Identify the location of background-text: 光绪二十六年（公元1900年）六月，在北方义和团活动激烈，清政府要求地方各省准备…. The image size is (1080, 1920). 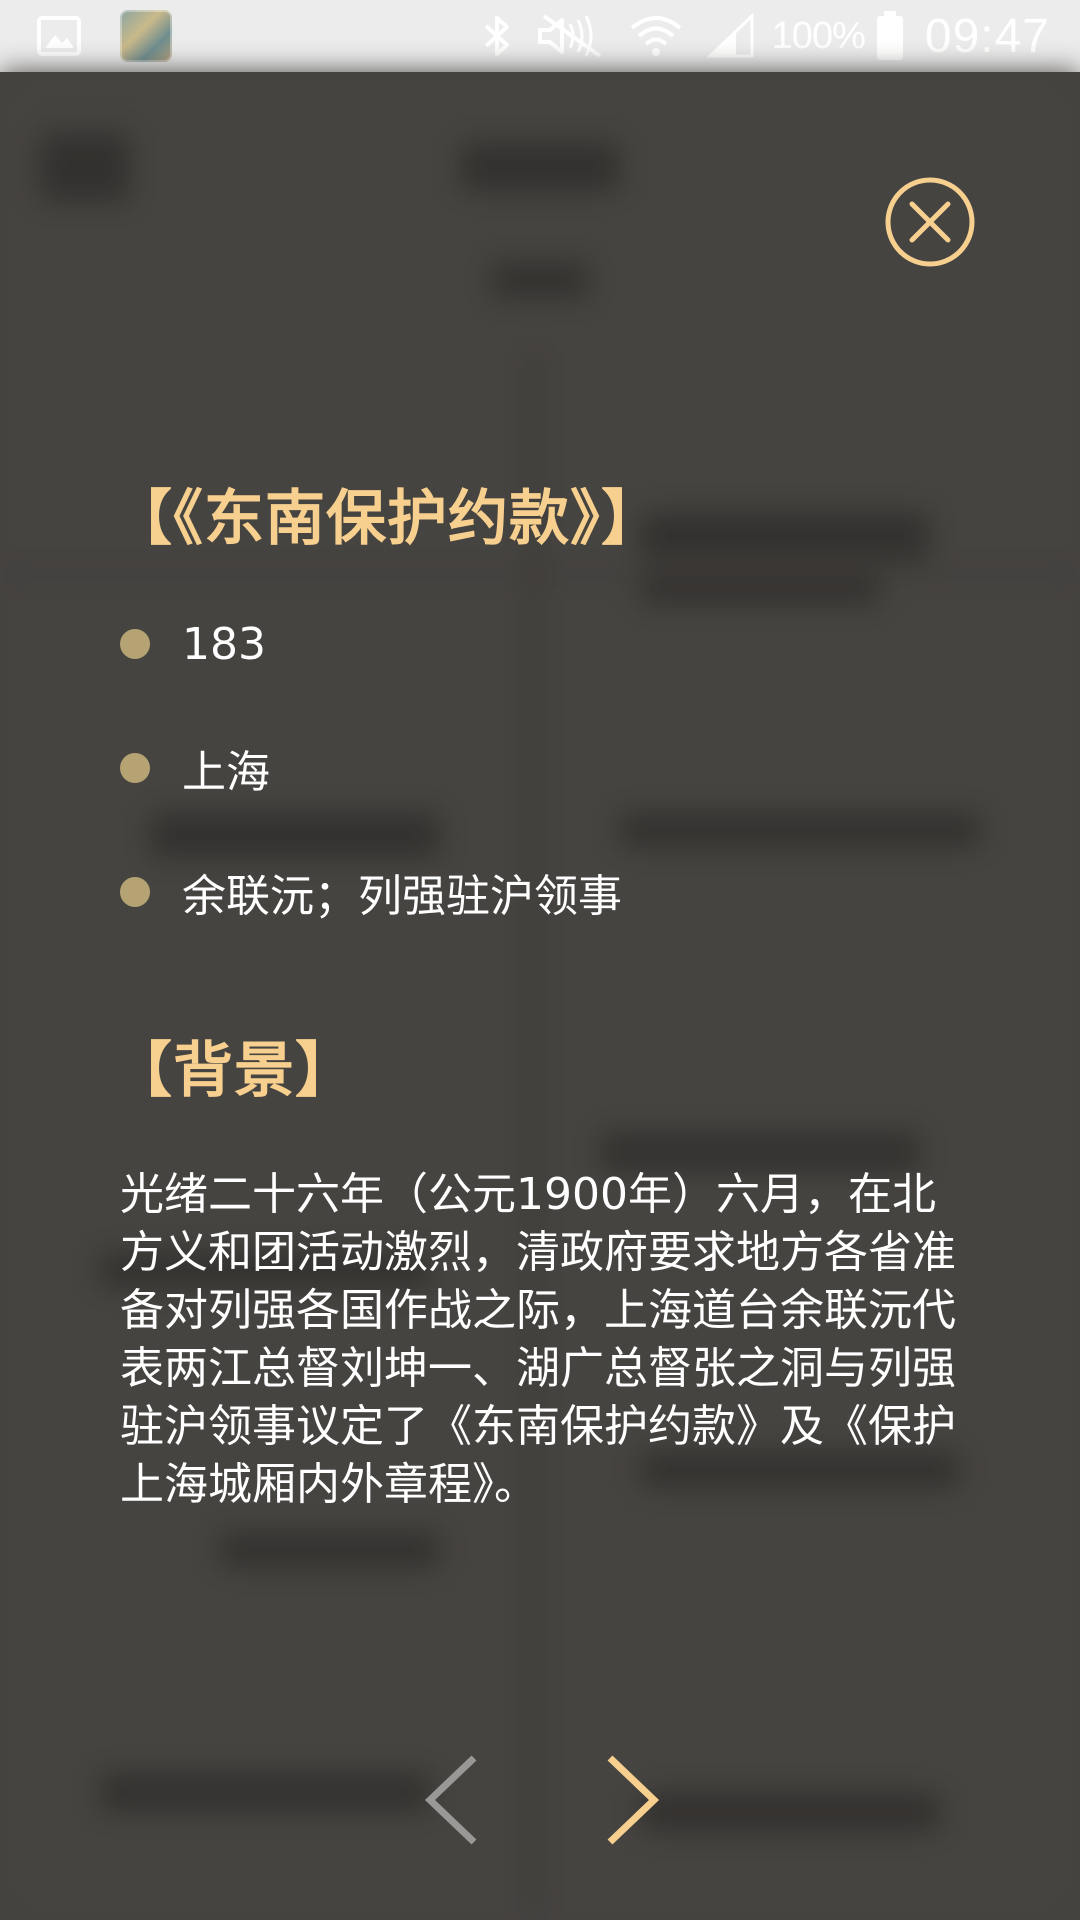
(538, 1339).